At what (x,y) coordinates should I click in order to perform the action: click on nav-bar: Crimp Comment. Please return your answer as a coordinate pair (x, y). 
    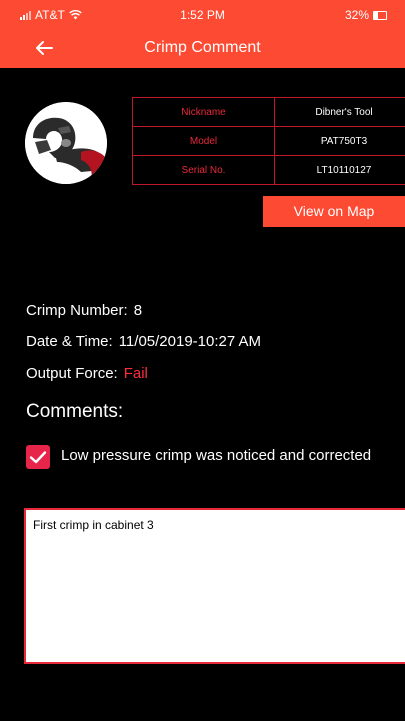
    Looking at the image, I should click on (202, 48).